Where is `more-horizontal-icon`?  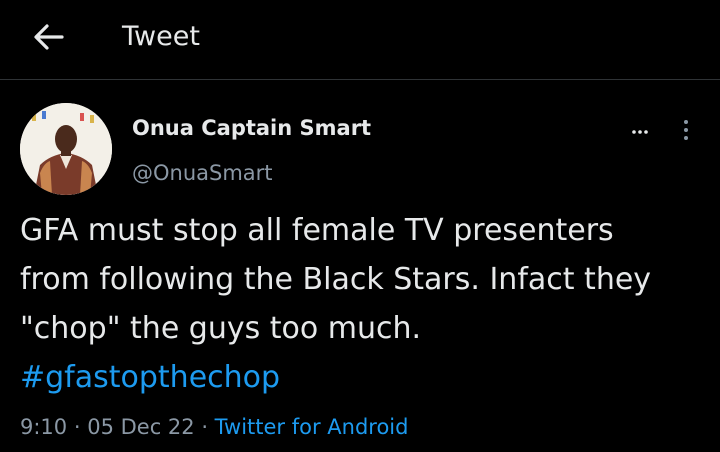
more-horizontal-icon is located at coordinates (640, 132).